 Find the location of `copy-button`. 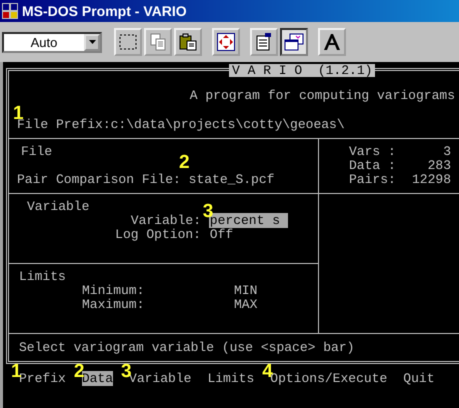

copy-button is located at coordinates (158, 42).